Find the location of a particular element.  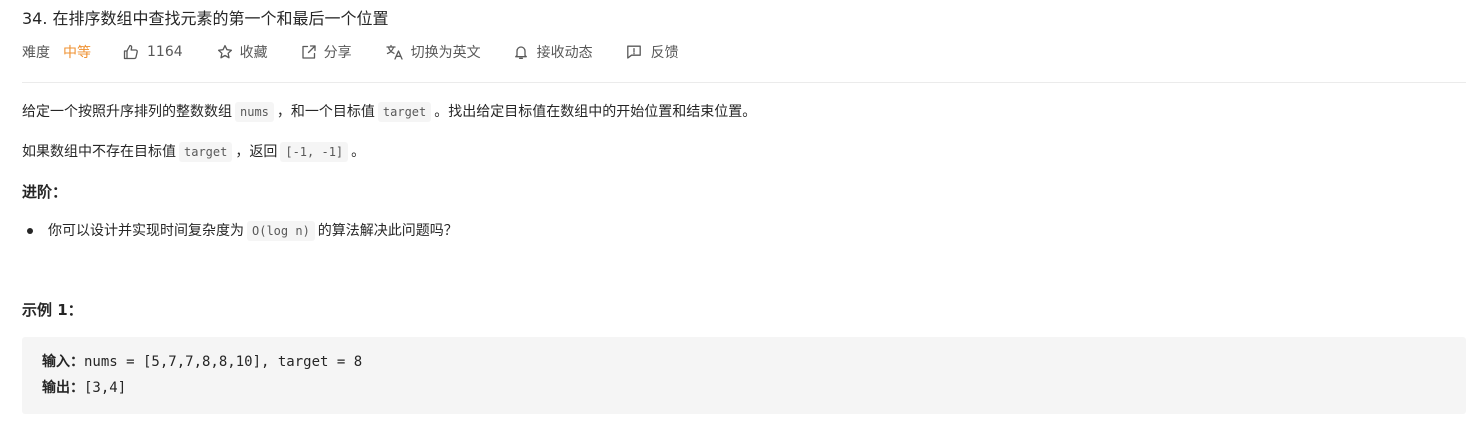

favorite-label: 收藏 is located at coordinates (253, 53).